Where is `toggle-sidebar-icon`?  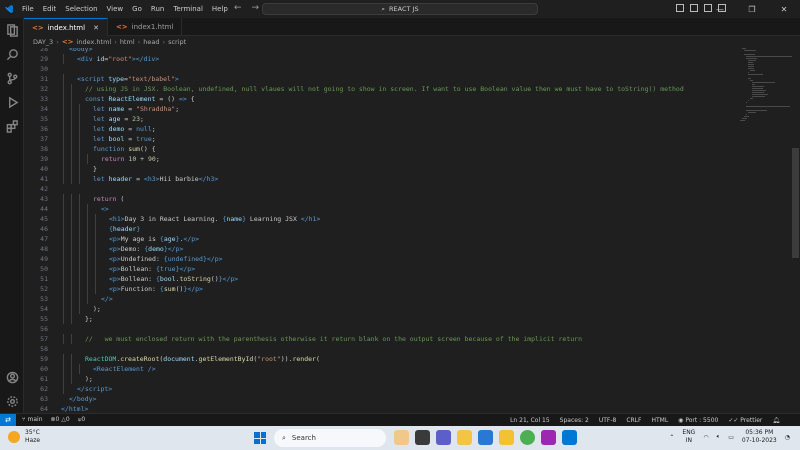 toggle-sidebar-icon is located at coordinates (680, 8).